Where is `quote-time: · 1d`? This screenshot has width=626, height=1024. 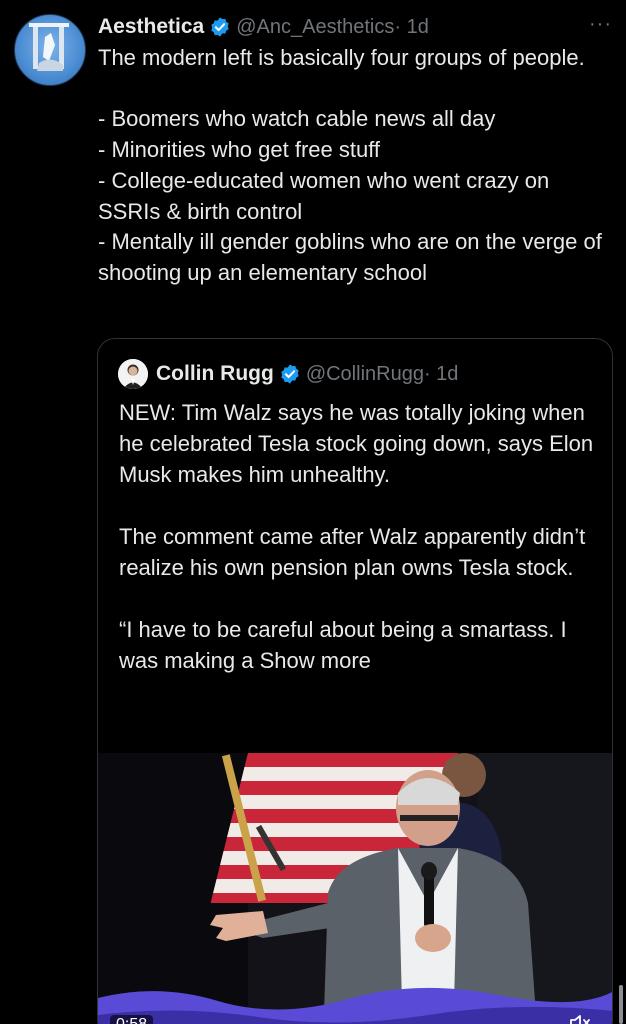 quote-time: · 1d is located at coordinates (441, 374).